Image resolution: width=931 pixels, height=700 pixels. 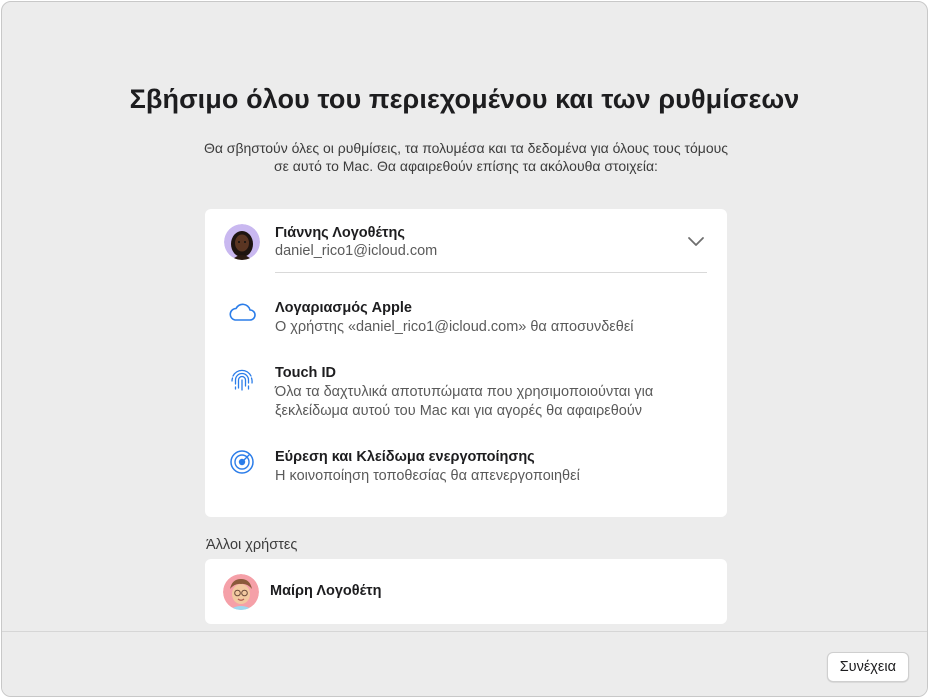 What do you see at coordinates (242, 242) in the screenshot?
I see `user-avatar` at bounding box center [242, 242].